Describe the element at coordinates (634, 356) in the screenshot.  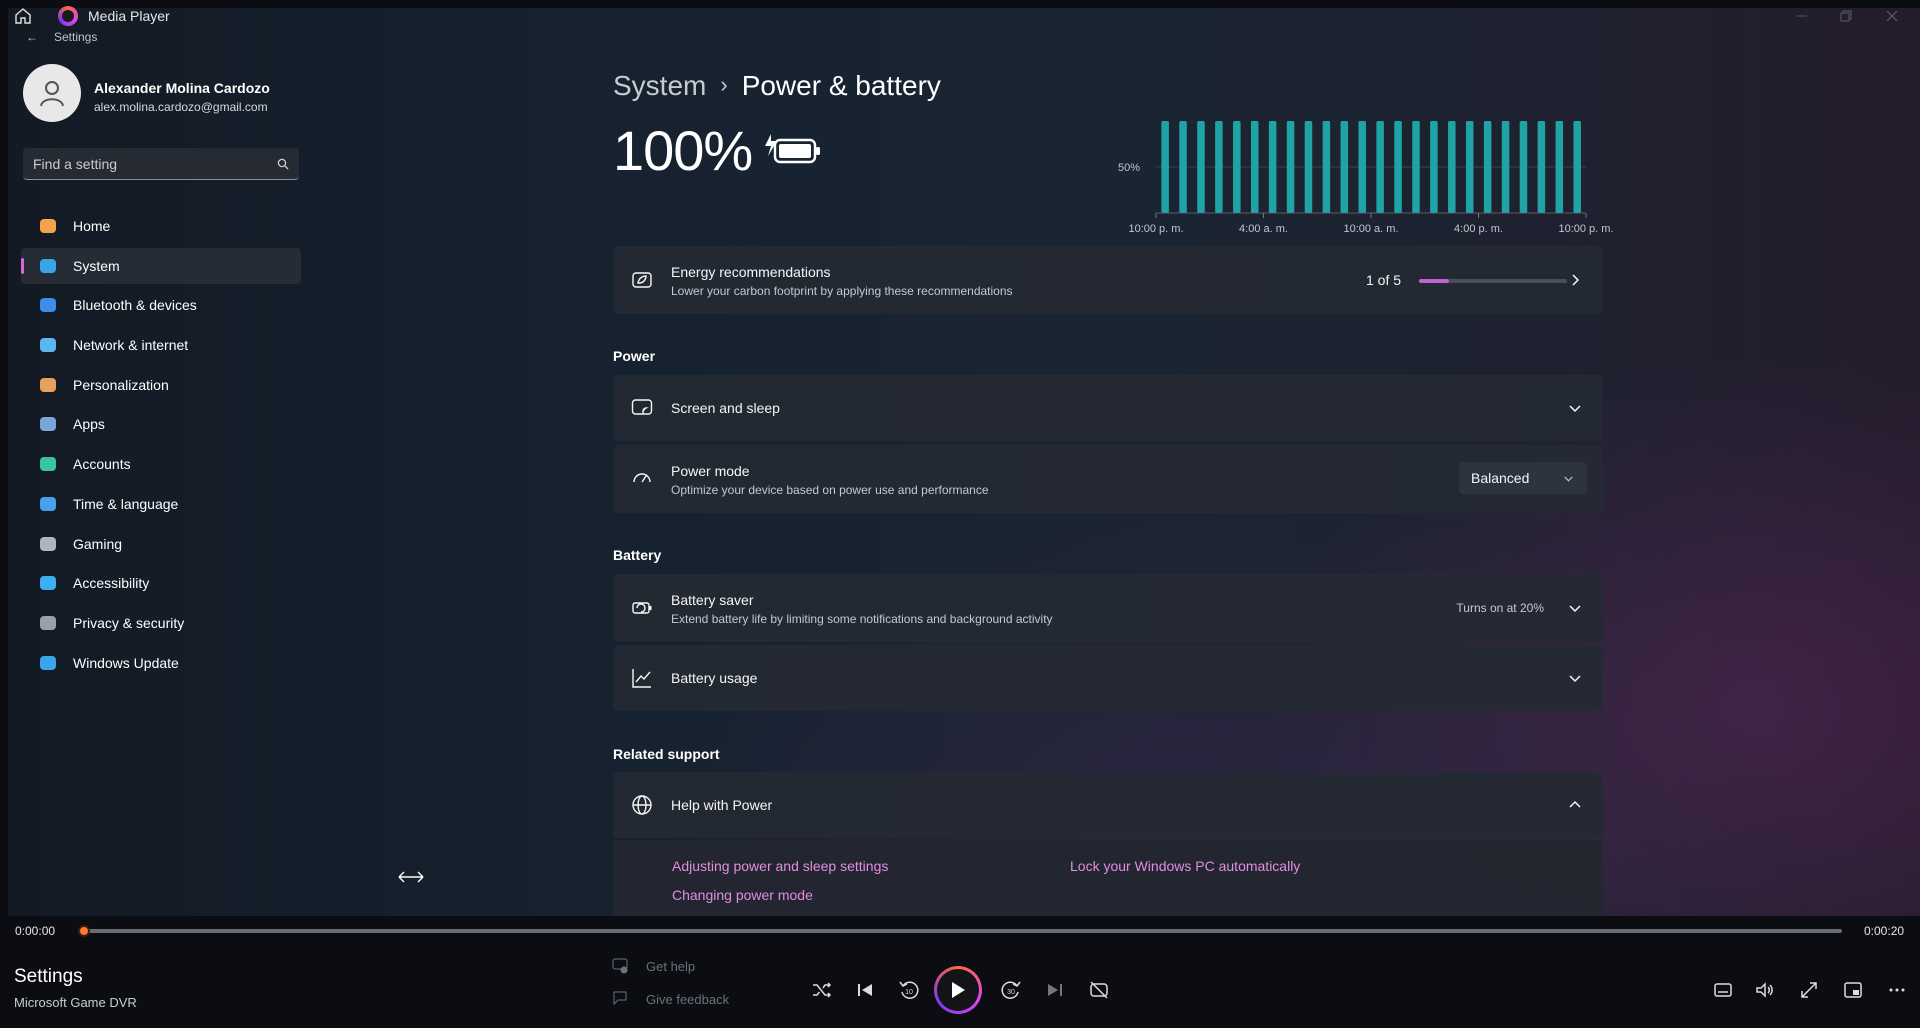
I see `section-power: Power` at that location.